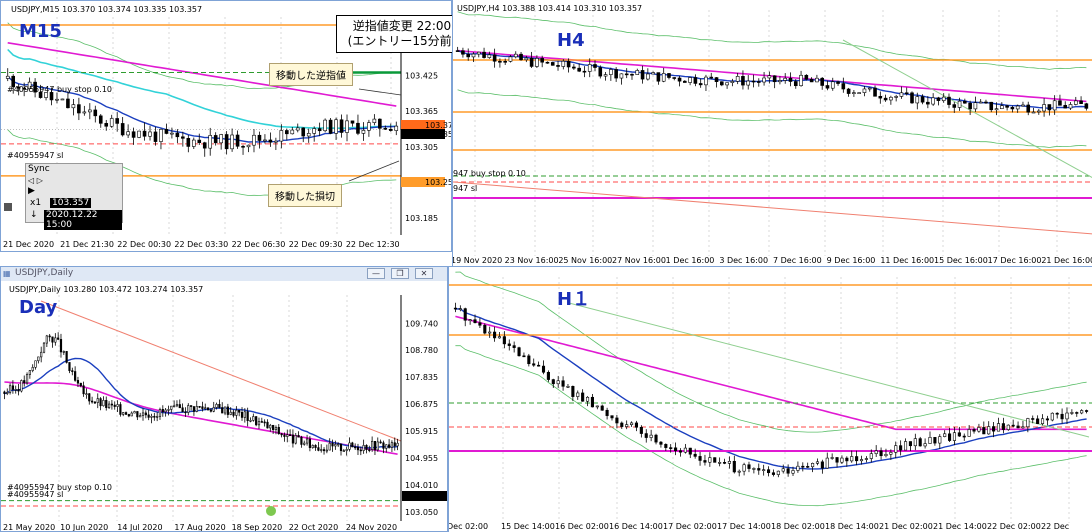  What do you see at coordinates (29, 527) in the screenshot?
I see `day-xtick: 21 May 2020` at bounding box center [29, 527].